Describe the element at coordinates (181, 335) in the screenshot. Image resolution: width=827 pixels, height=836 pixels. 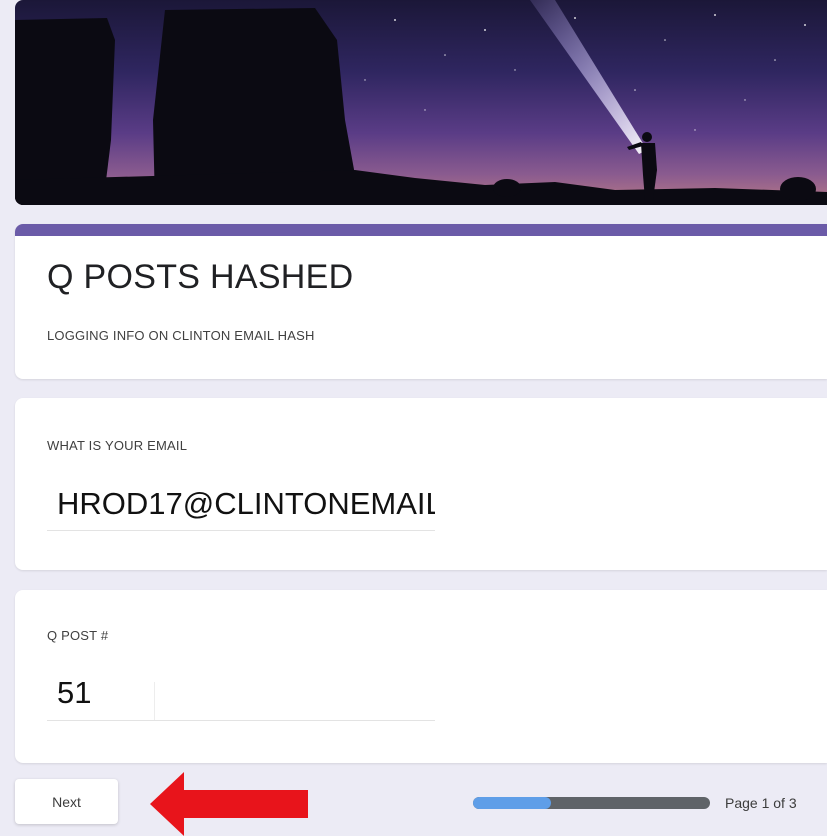
I see `form-description: LOGGING INFO ON CLINTON EMAIL HASH` at that location.